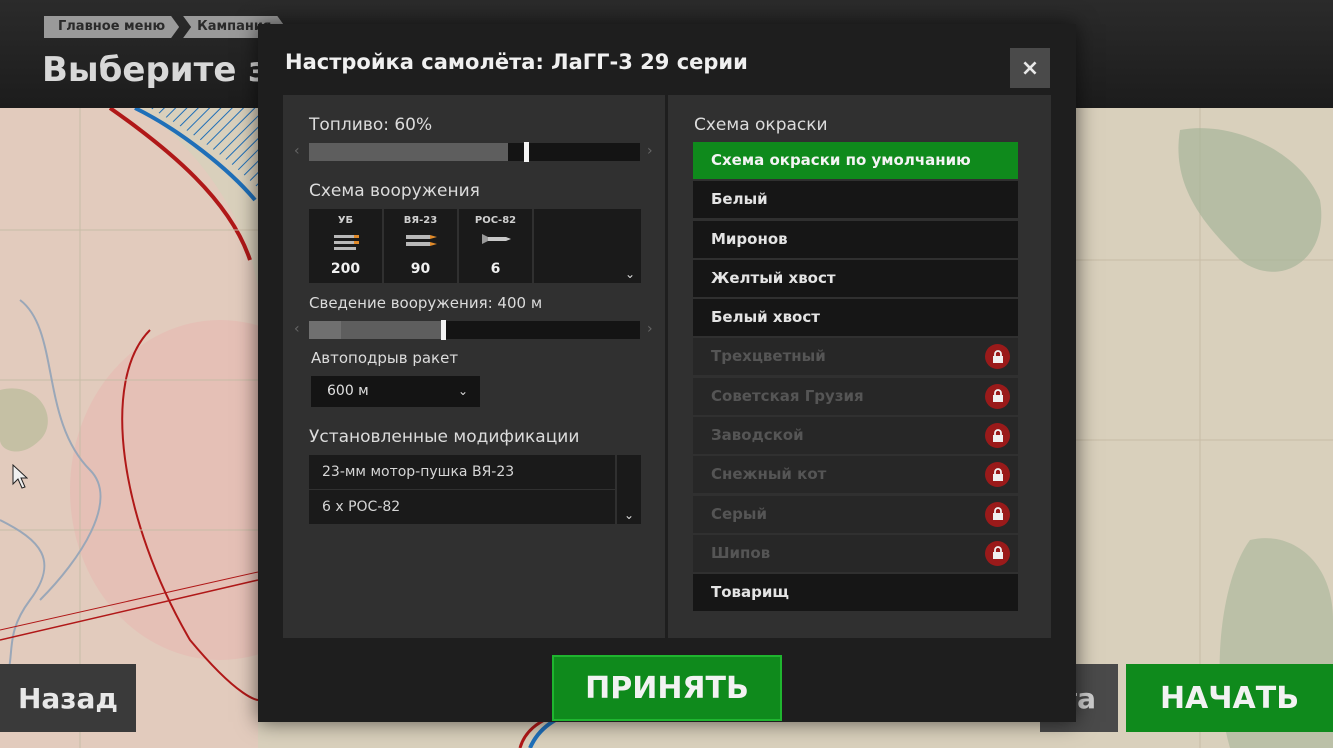  What do you see at coordinates (757, 435) in the screenshot?
I see `paint-scheme-name: Заводской` at bounding box center [757, 435].